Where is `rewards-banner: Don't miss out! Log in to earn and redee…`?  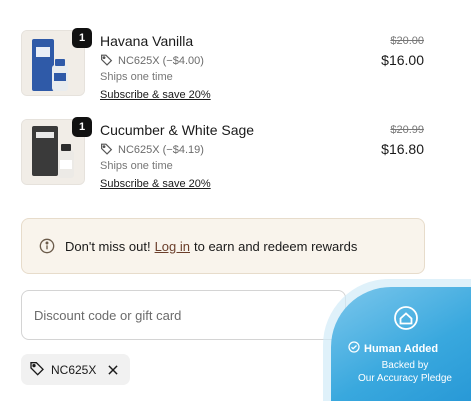
rewards-banner: Don't miss out! Log in to earn and redee… is located at coordinates (223, 246).